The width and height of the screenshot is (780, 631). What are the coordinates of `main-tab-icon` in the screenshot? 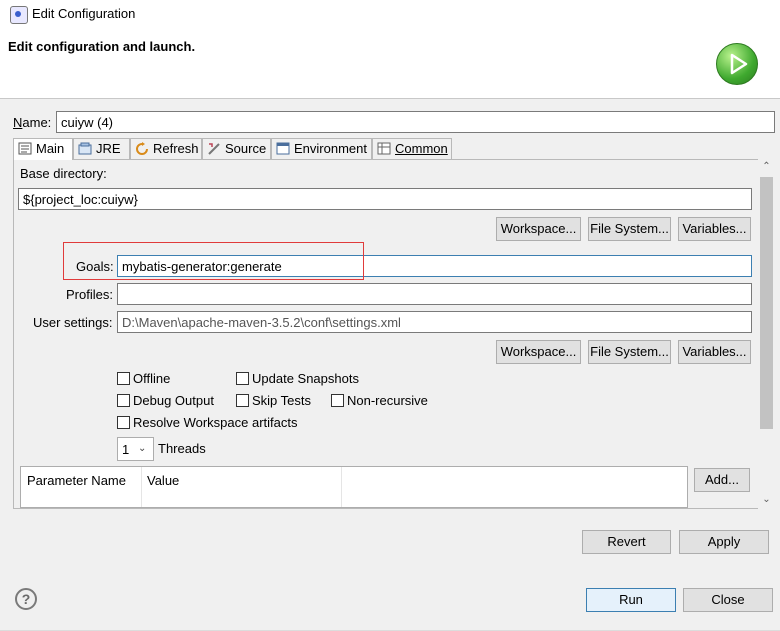 It's located at (25, 148).